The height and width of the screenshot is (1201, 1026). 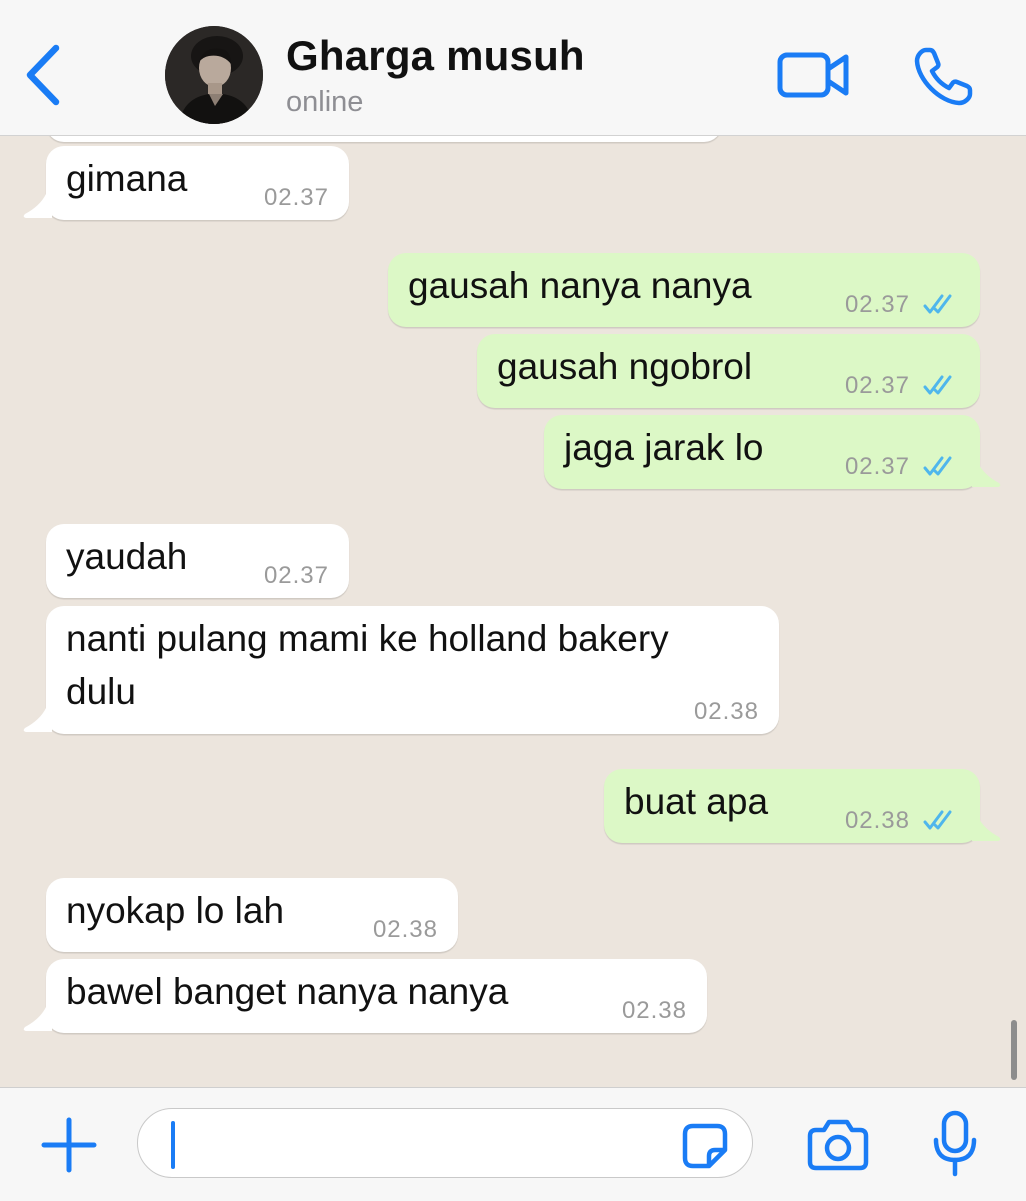 I want to click on camera-button, so click(x=838, y=1144).